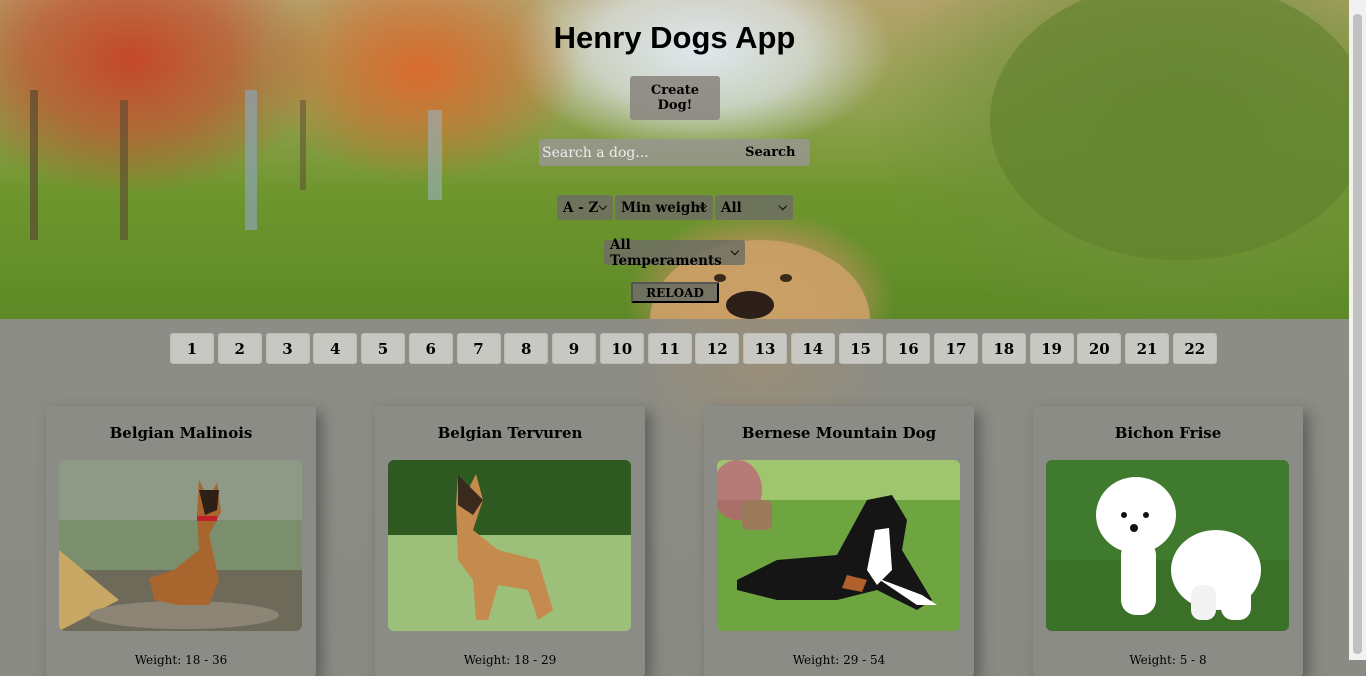 The height and width of the screenshot is (676, 1366). Describe the element at coordinates (765, 348) in the screenshot. I see `page-button: 13` at that location.